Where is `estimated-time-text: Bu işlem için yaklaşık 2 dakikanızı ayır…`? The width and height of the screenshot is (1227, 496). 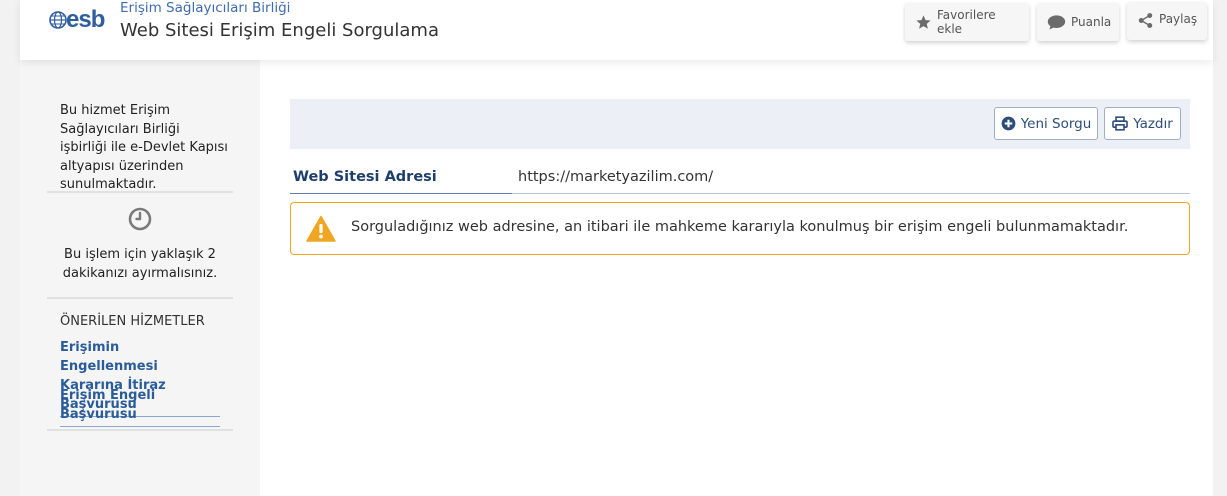
estimated-time-text: Bu işlem için yaklaşık 2 dakikanızı ayır… is located at coordinates (140, 264).